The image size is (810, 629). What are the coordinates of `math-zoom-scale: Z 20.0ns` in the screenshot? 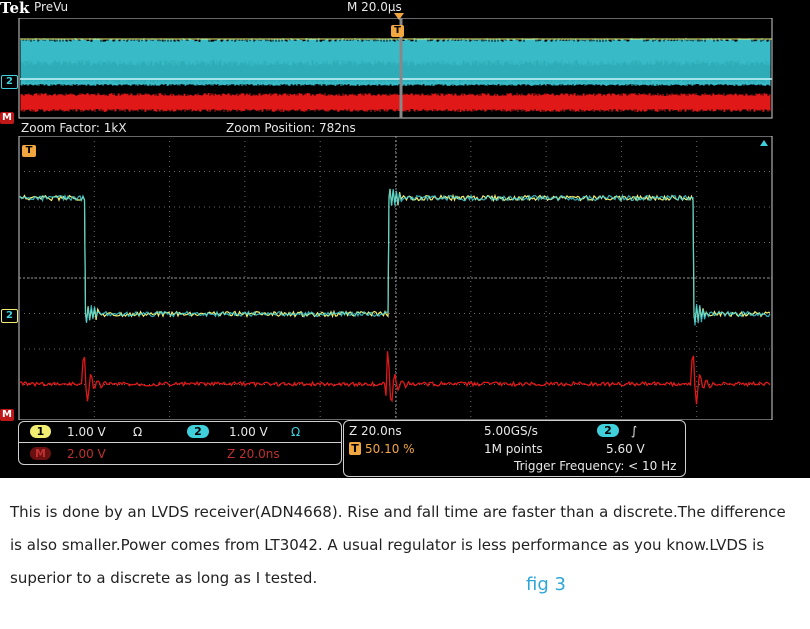 It's located at (253, 454).